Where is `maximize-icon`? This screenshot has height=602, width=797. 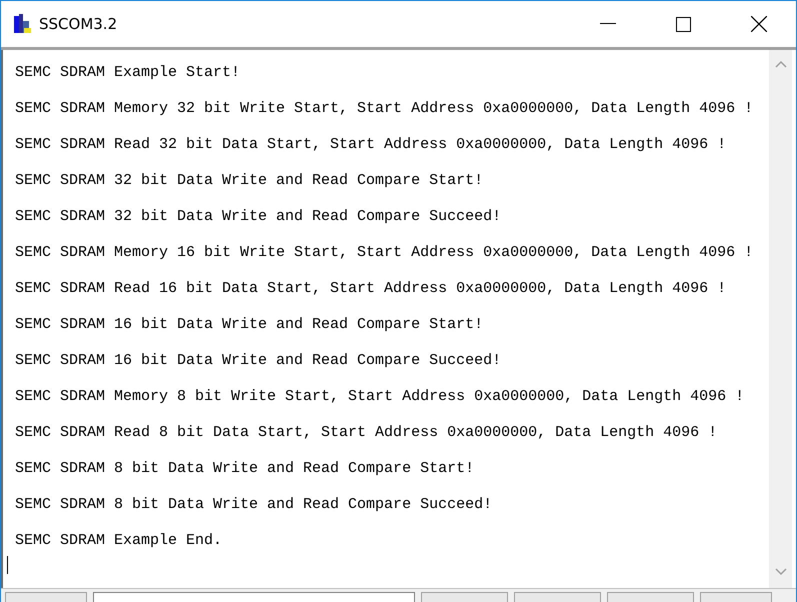
maximize-icon is located at coordinates (683, 24).